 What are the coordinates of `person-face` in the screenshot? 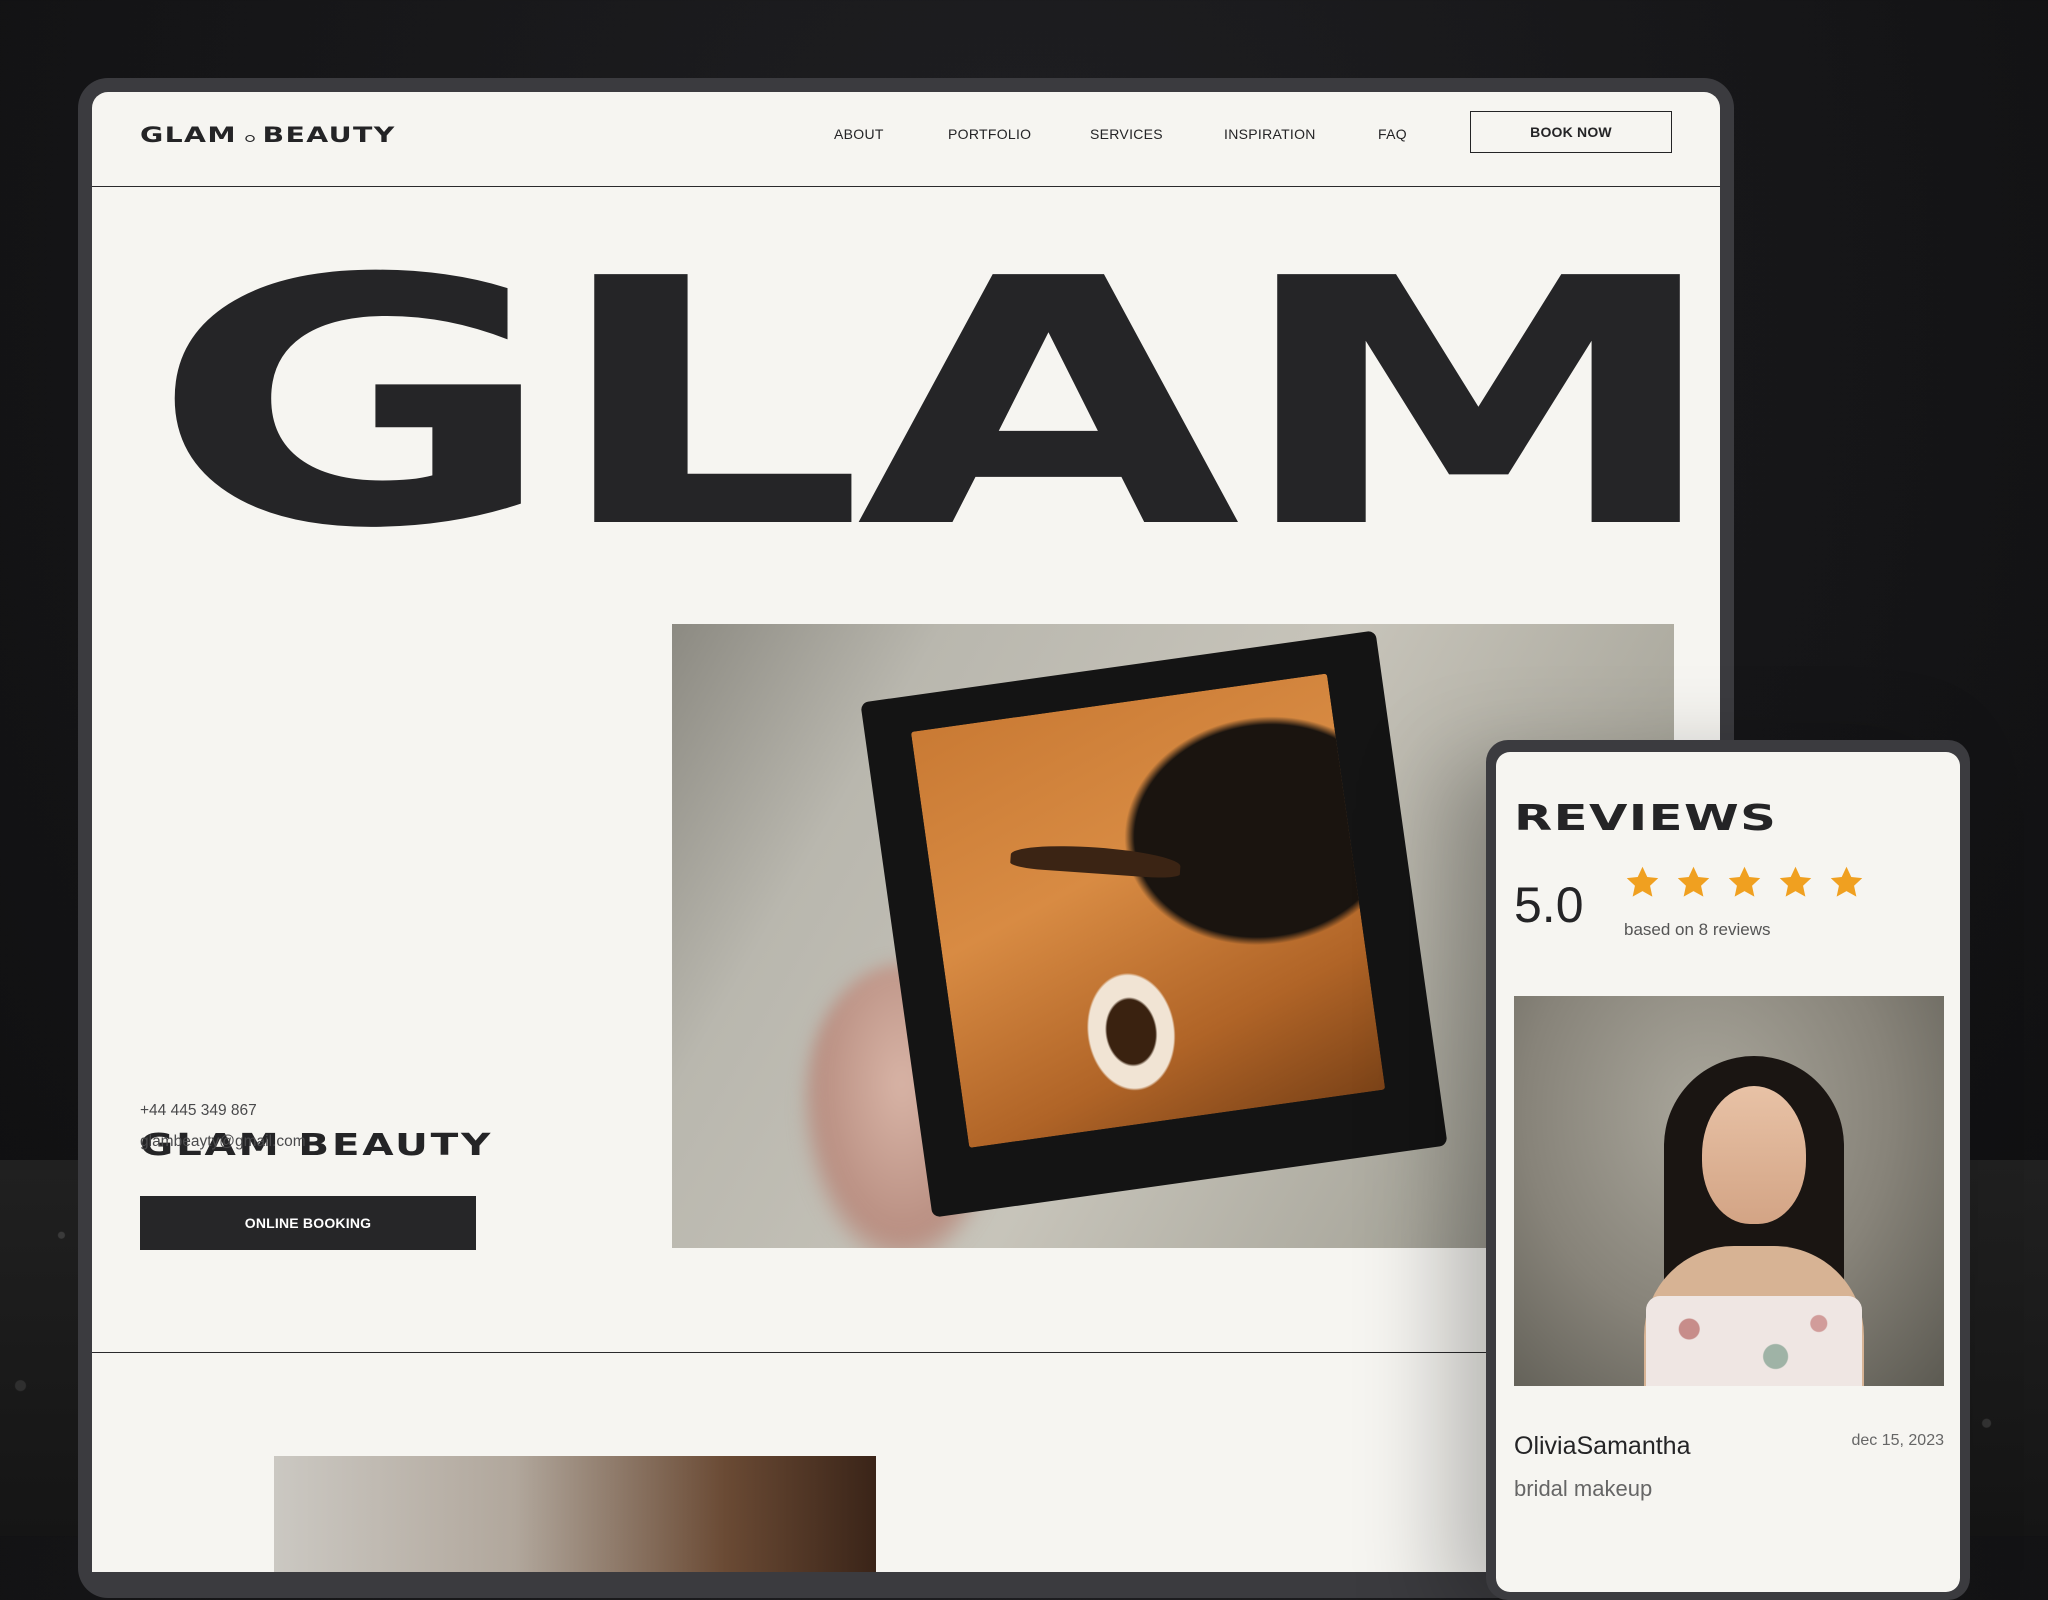 It's located at (1754, 1155).